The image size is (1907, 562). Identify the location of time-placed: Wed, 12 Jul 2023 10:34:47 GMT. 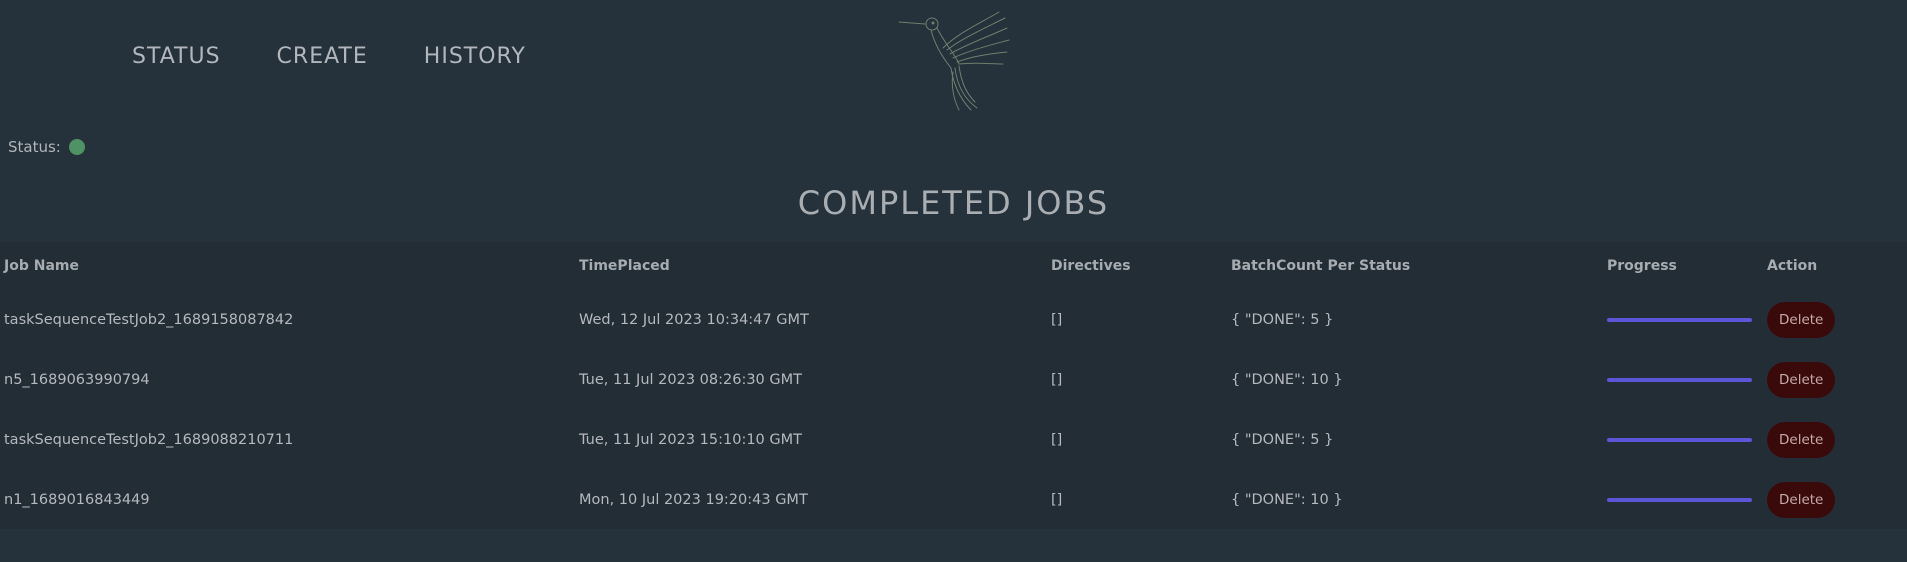
(694, 320).